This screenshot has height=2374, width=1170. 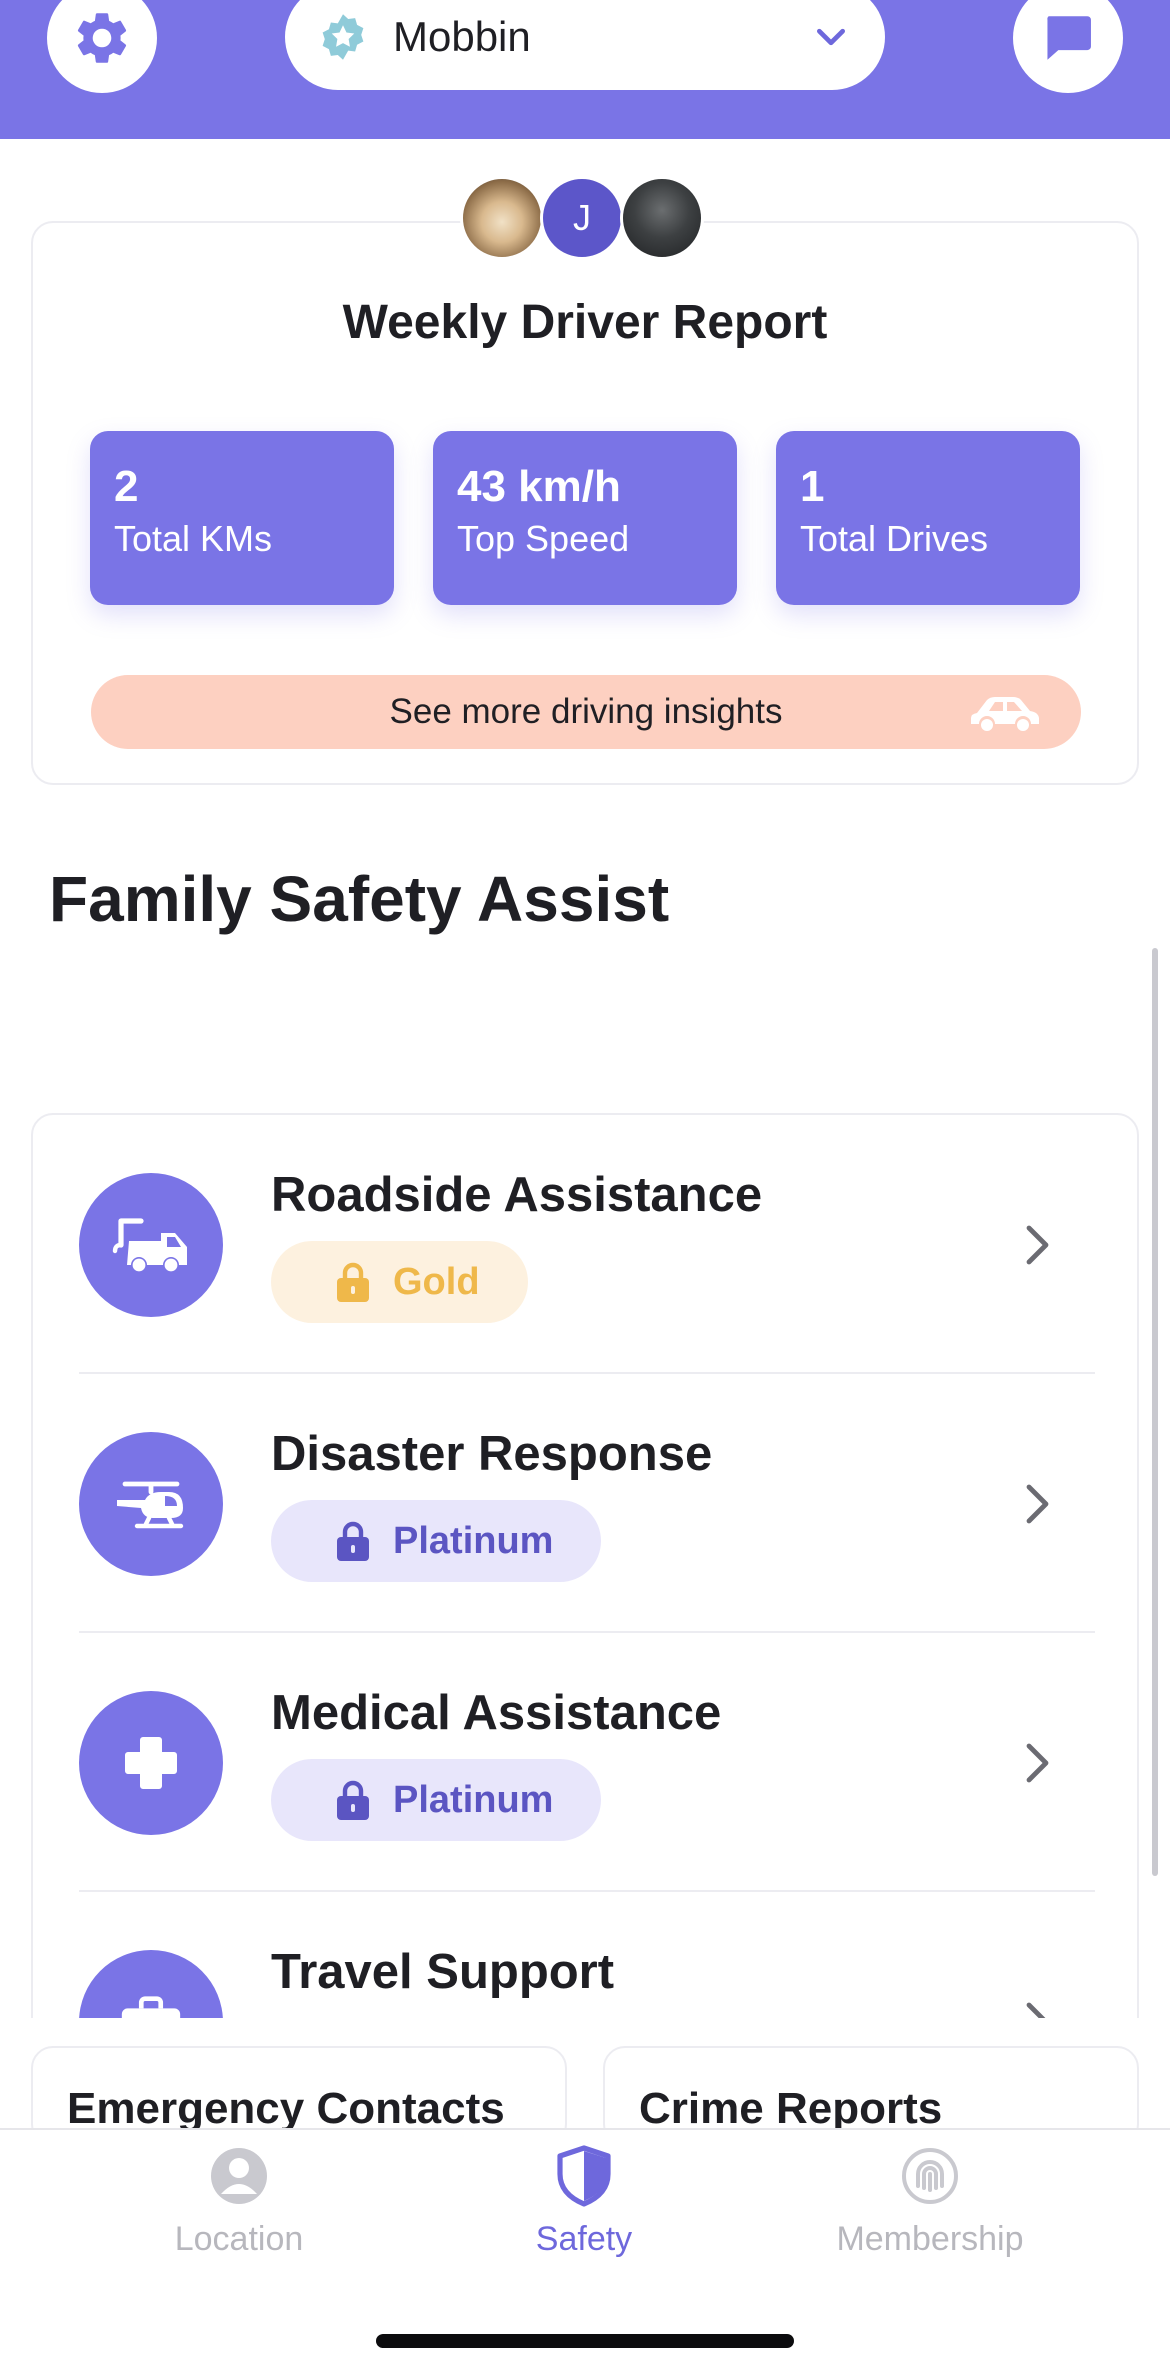 What do you see at coordinates (1155, 1412) in the screenshot?
I see `scrollbar` at bounding box center [1155, 1412].